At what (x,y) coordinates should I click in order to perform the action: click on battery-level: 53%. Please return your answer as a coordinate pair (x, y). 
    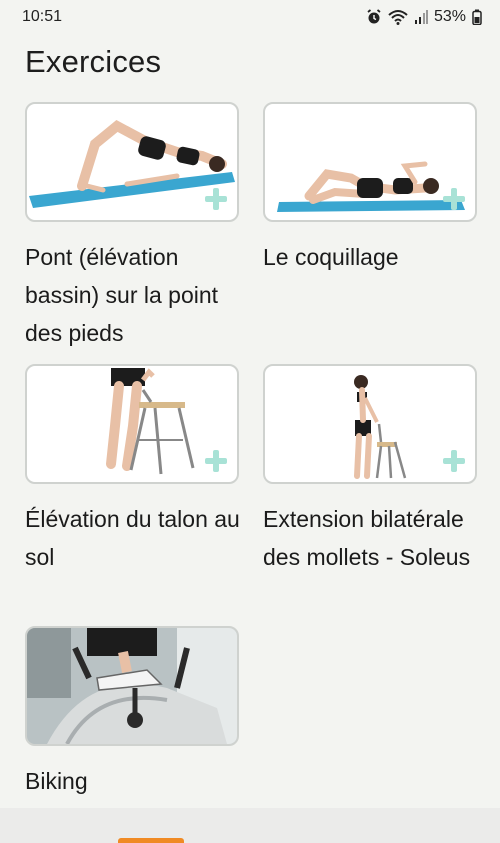
    Looking at the image, I should click on (449, 16).